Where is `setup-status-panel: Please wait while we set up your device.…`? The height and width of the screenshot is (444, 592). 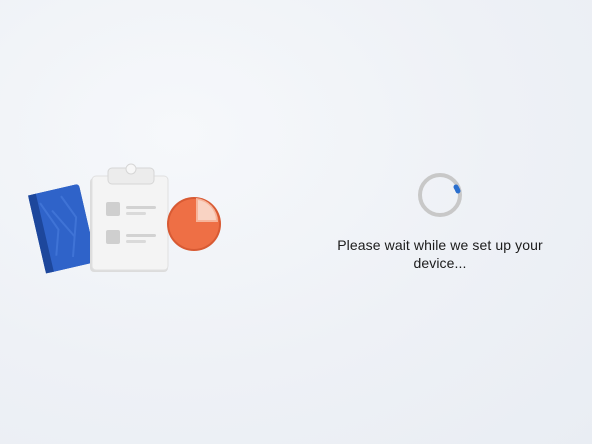 setup-status-panel: Please wait while we set up your device.… is located at coordinates (440, 221).